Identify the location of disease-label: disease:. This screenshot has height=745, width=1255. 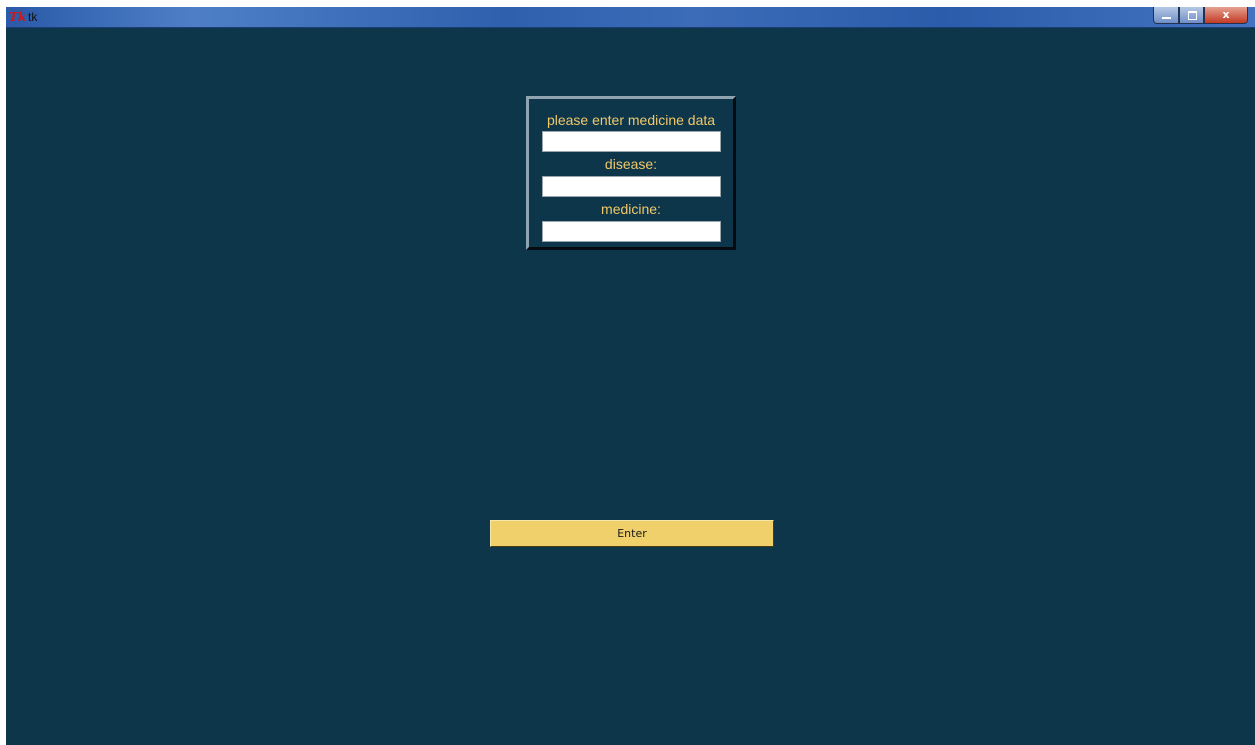
(631, 164).